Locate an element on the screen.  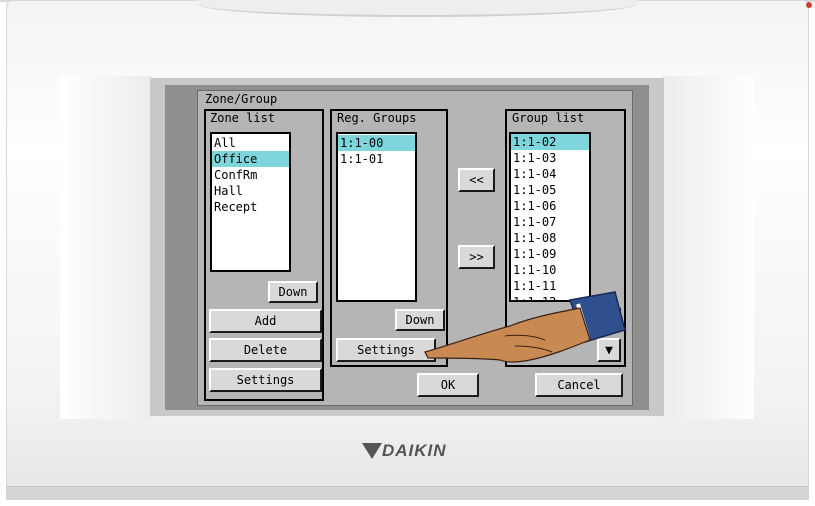
list-item: All is located at coordinates (250, 143).